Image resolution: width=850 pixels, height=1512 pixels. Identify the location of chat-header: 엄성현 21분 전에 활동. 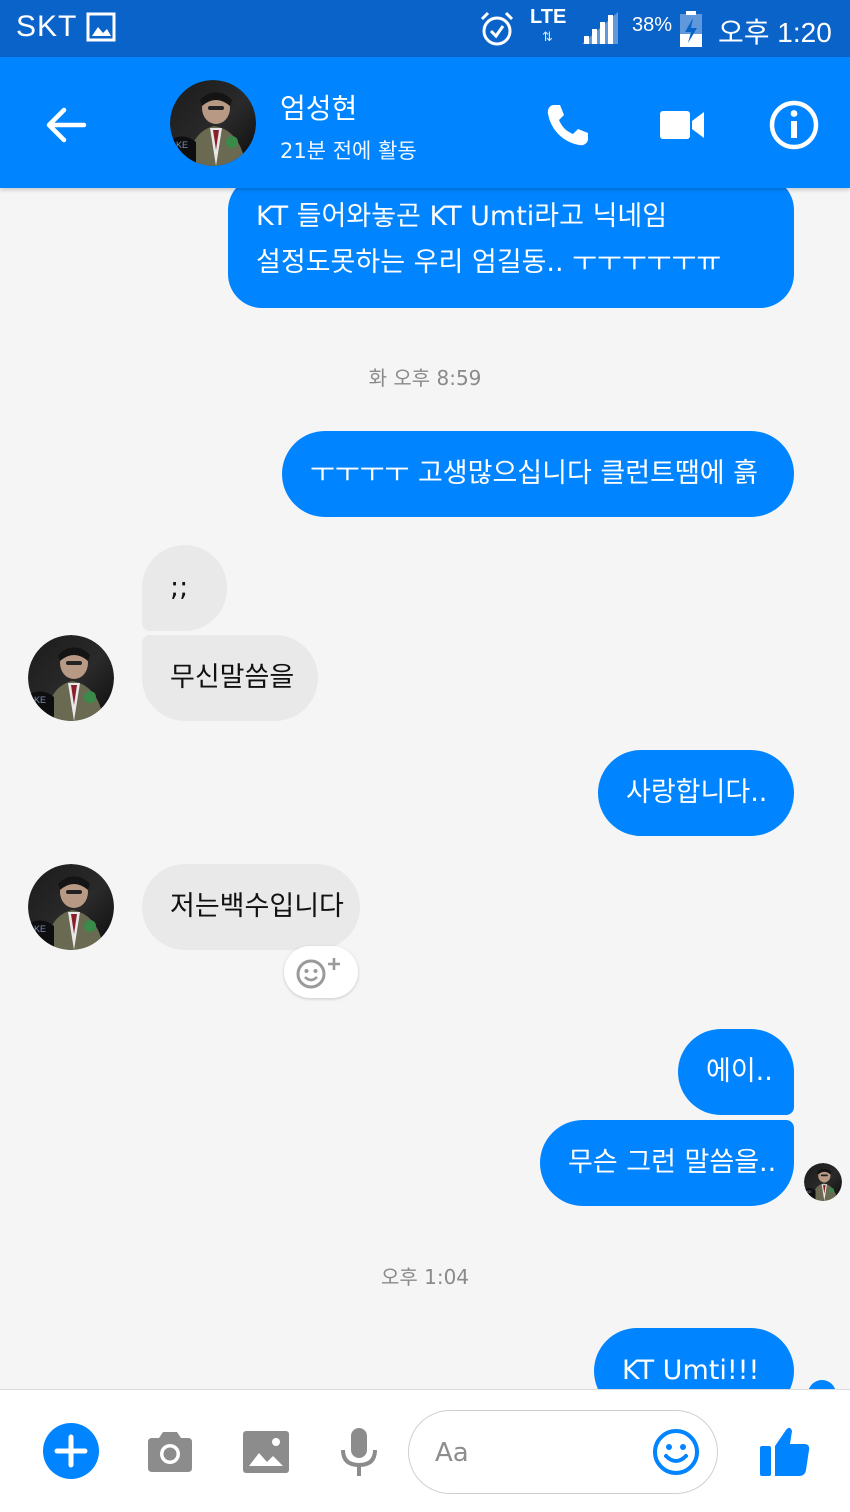
(425, 122).